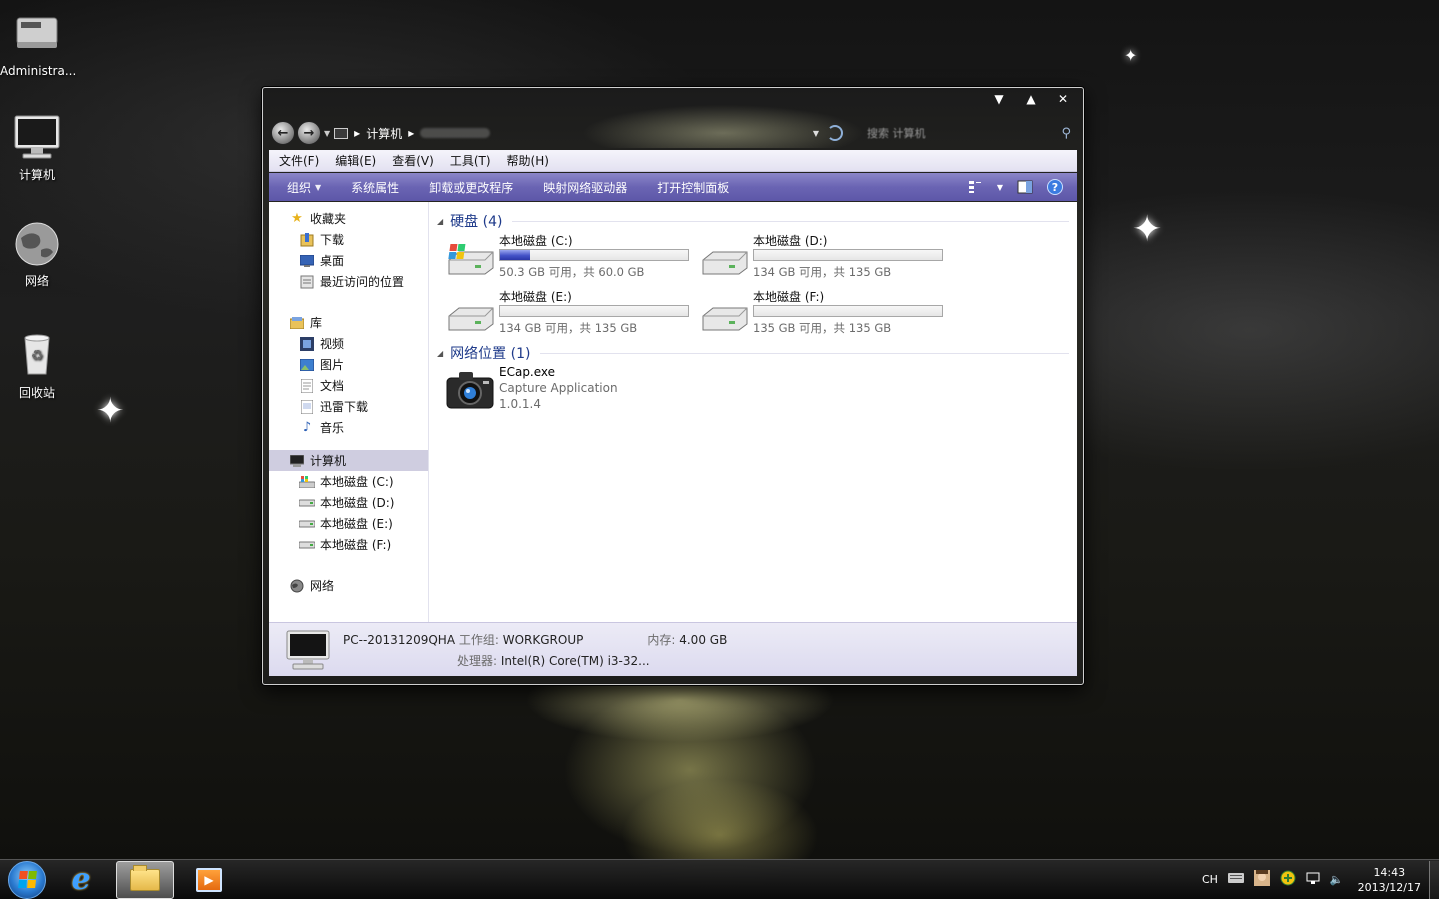  Describe the element at coordinates (348, 481) in the screenshot. I see `nav-drive-c: 本地磁盘 (C:)` at that location.